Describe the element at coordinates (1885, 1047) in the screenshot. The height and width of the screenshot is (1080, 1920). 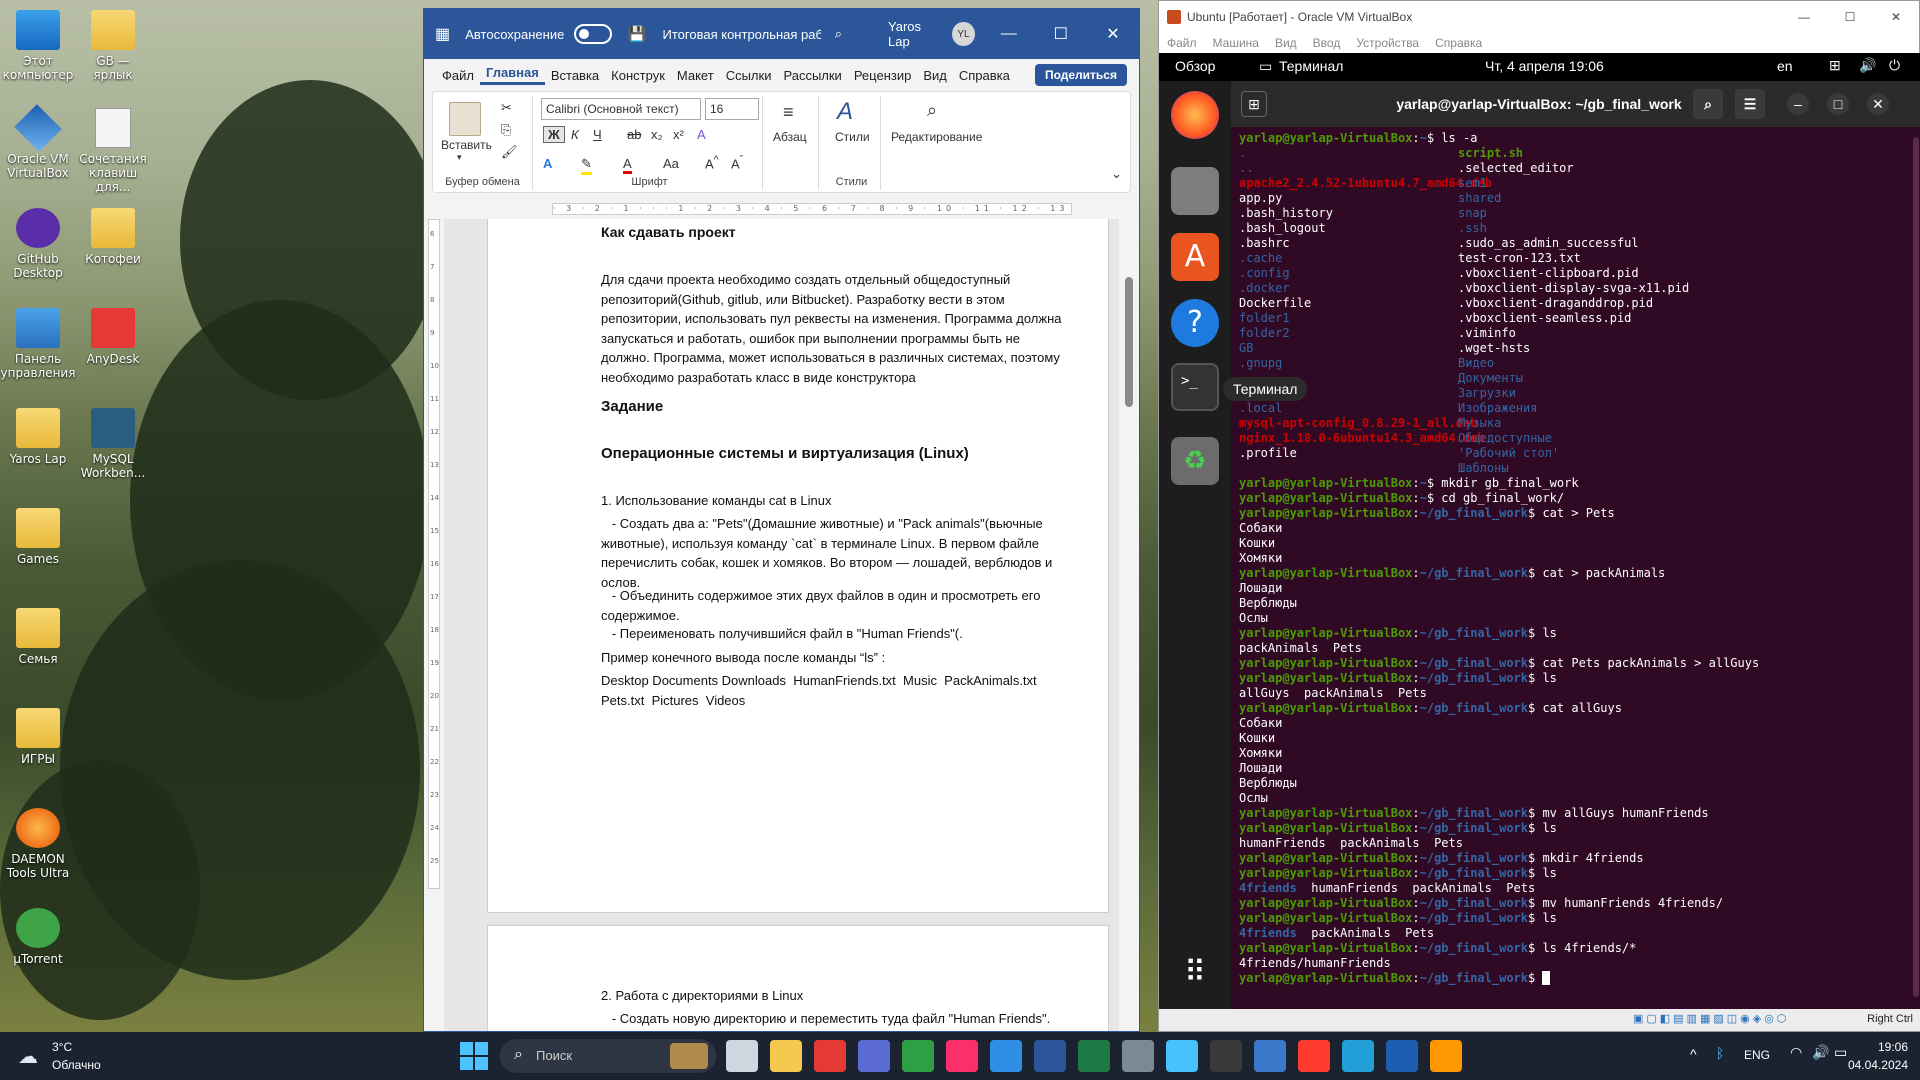
I see `clock-time: 19:06` at that location.